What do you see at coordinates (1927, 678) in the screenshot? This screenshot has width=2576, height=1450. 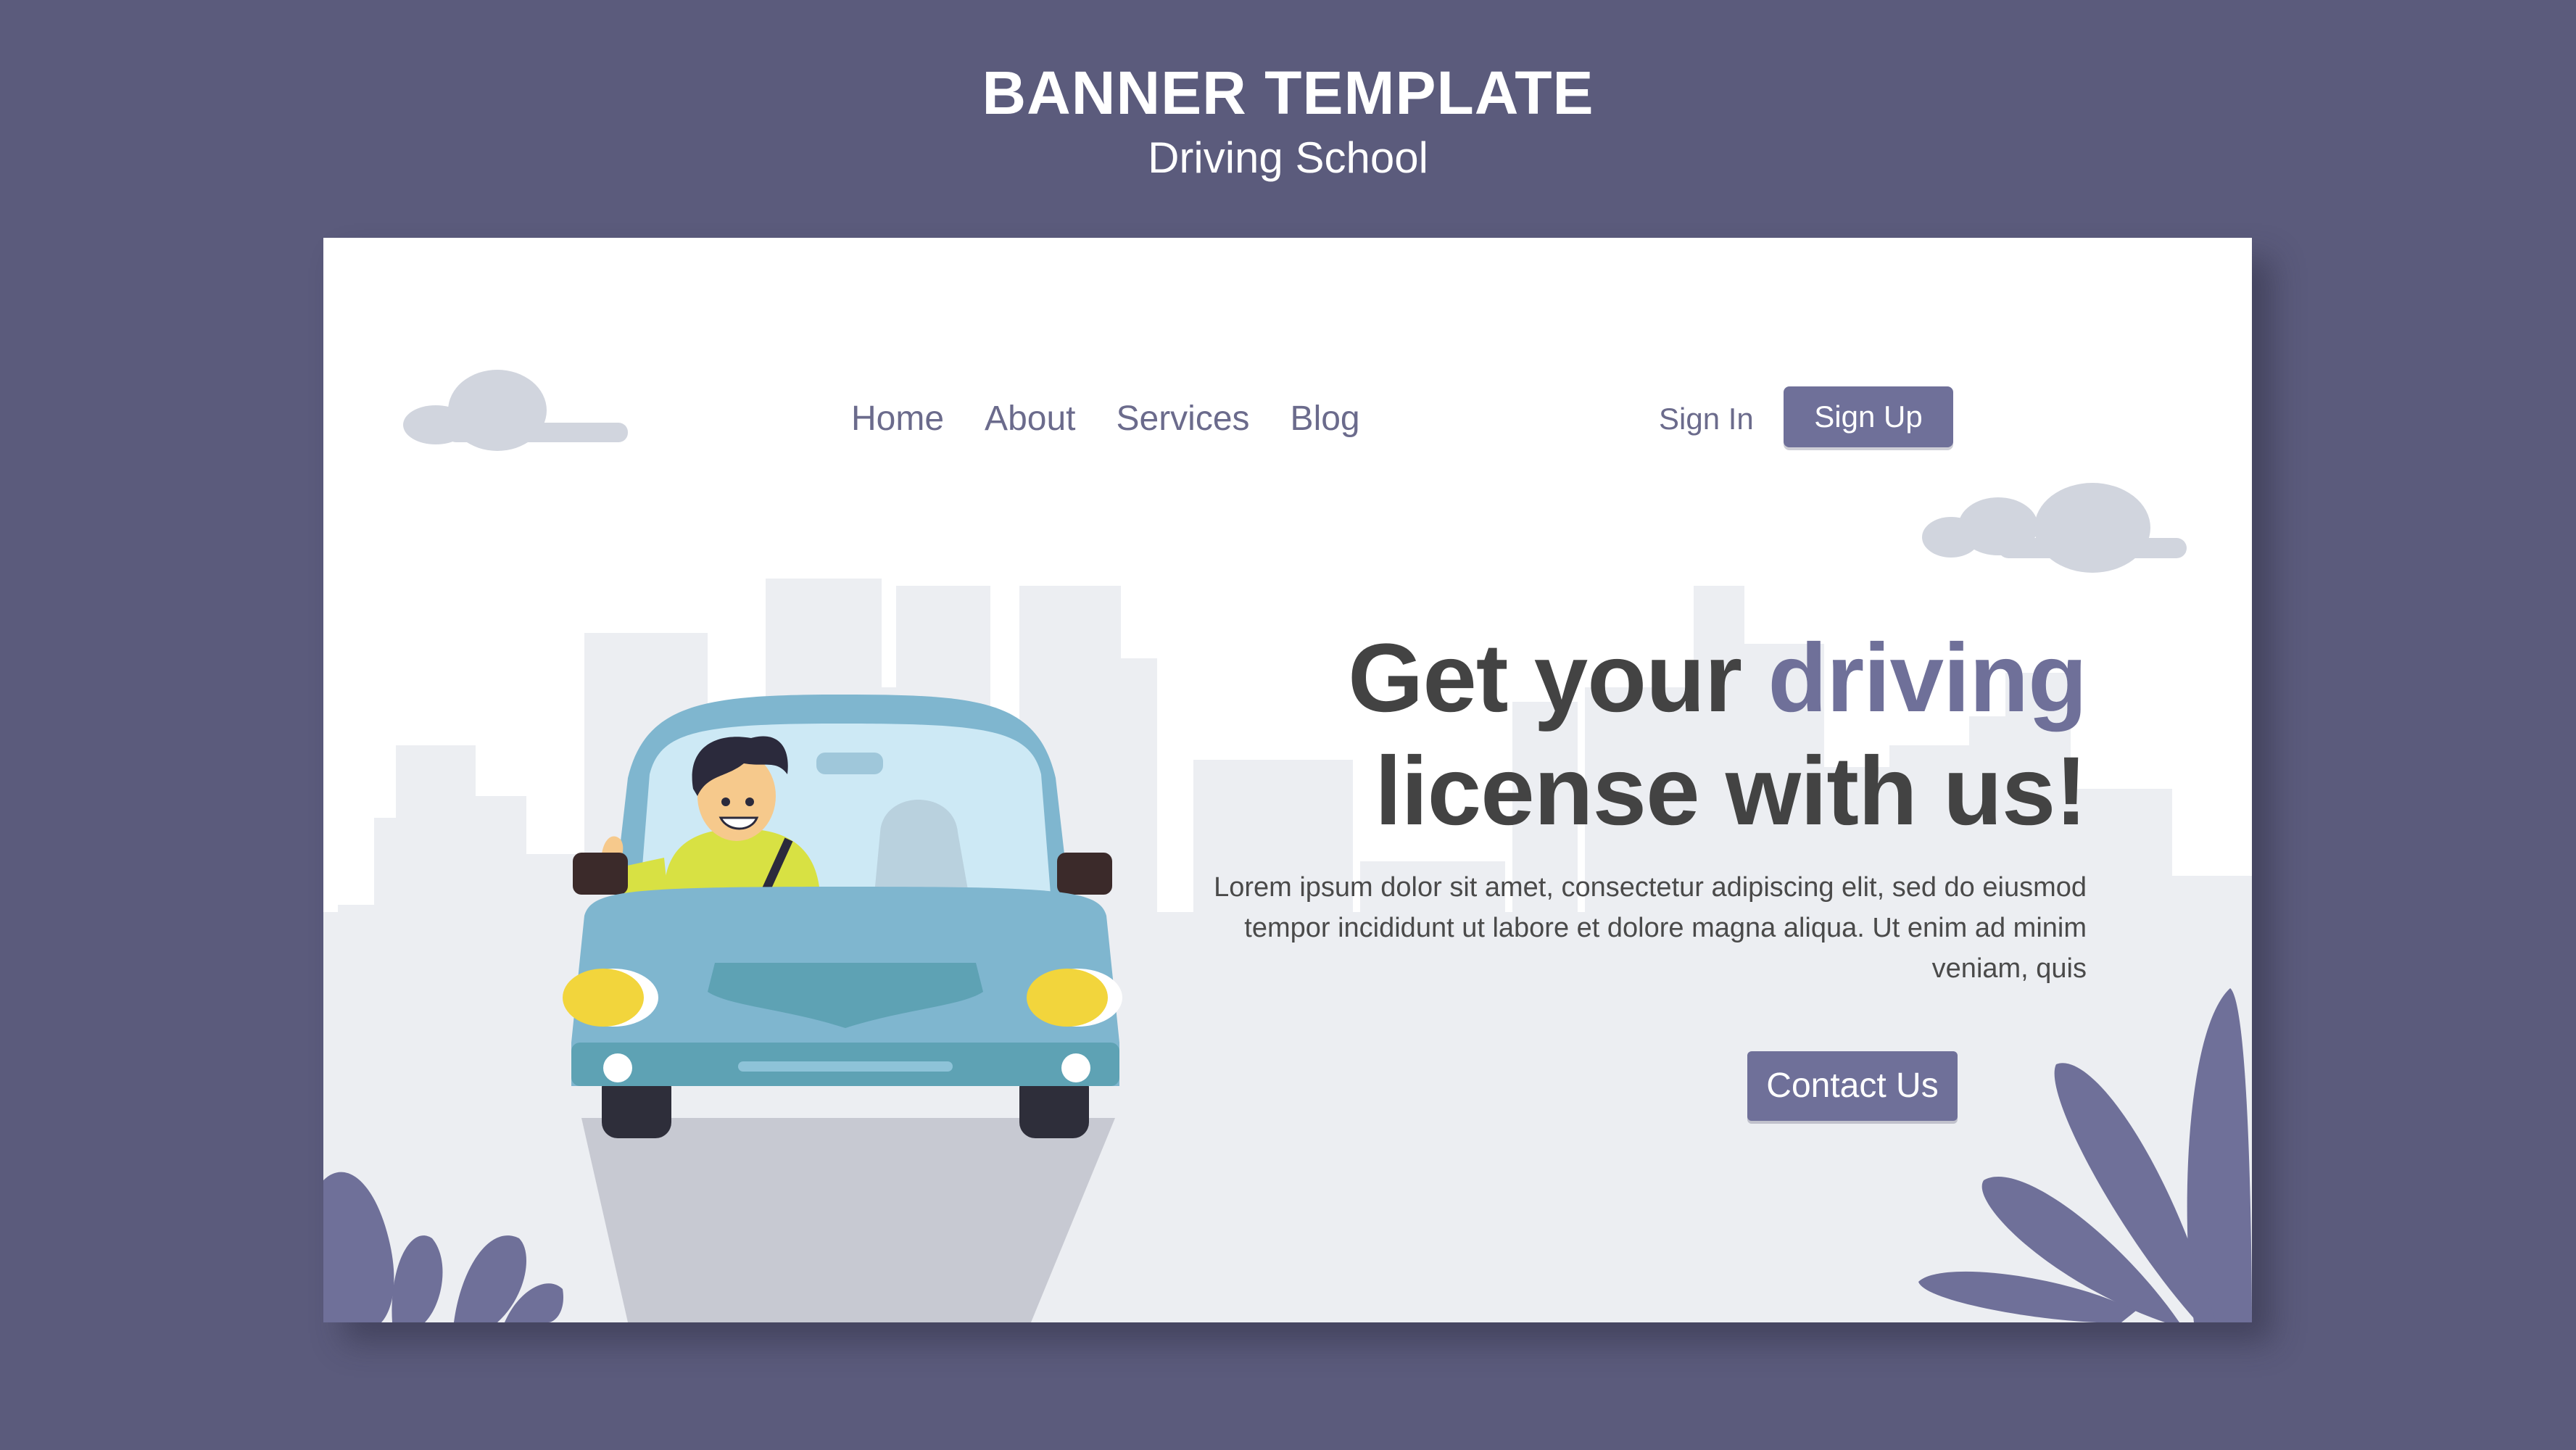 I see `headline-accent: driving` at bounding box center [1927, 678].